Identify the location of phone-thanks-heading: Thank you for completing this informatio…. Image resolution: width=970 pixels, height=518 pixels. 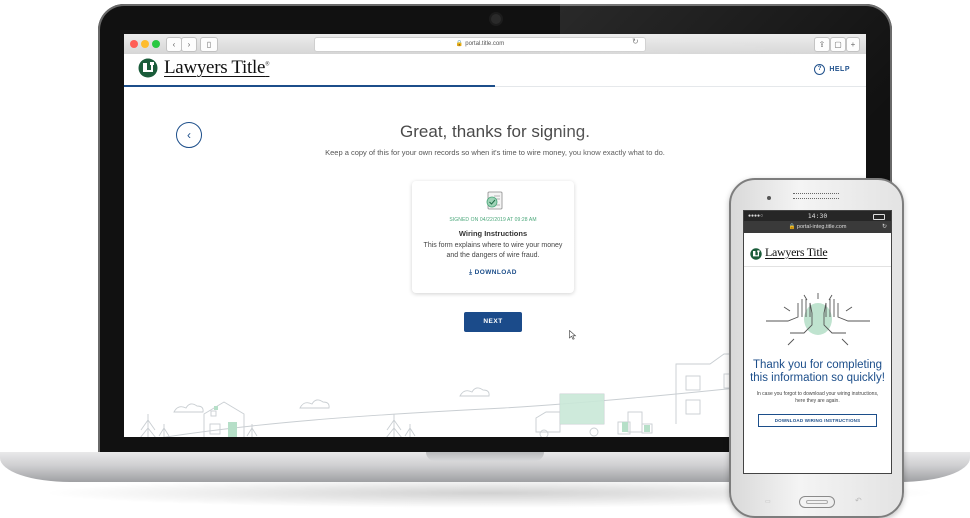
(817, 371).